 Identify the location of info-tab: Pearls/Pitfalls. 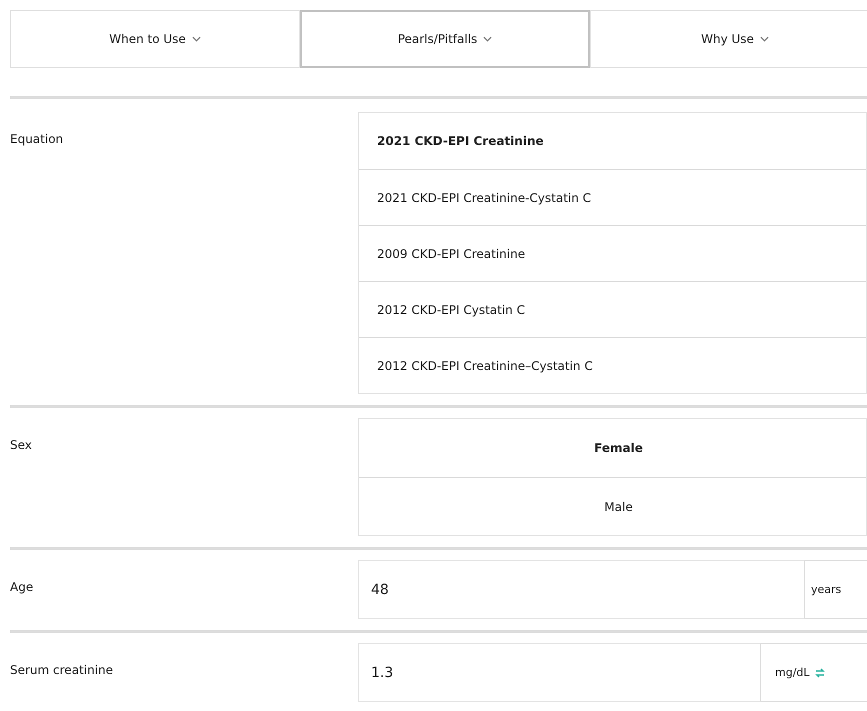
(445, 39).